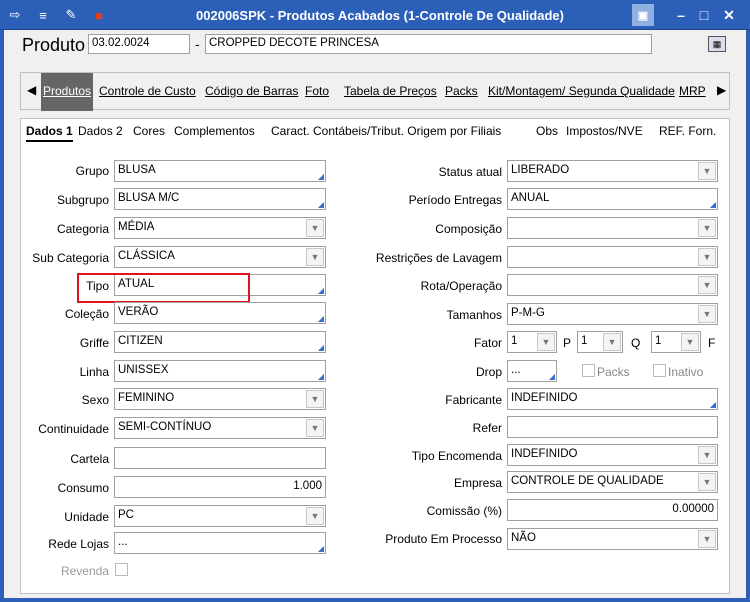 The width and height of the screenshot is (750, 602). I want to click on fator-select: 1 ▼, so click(532, 342).